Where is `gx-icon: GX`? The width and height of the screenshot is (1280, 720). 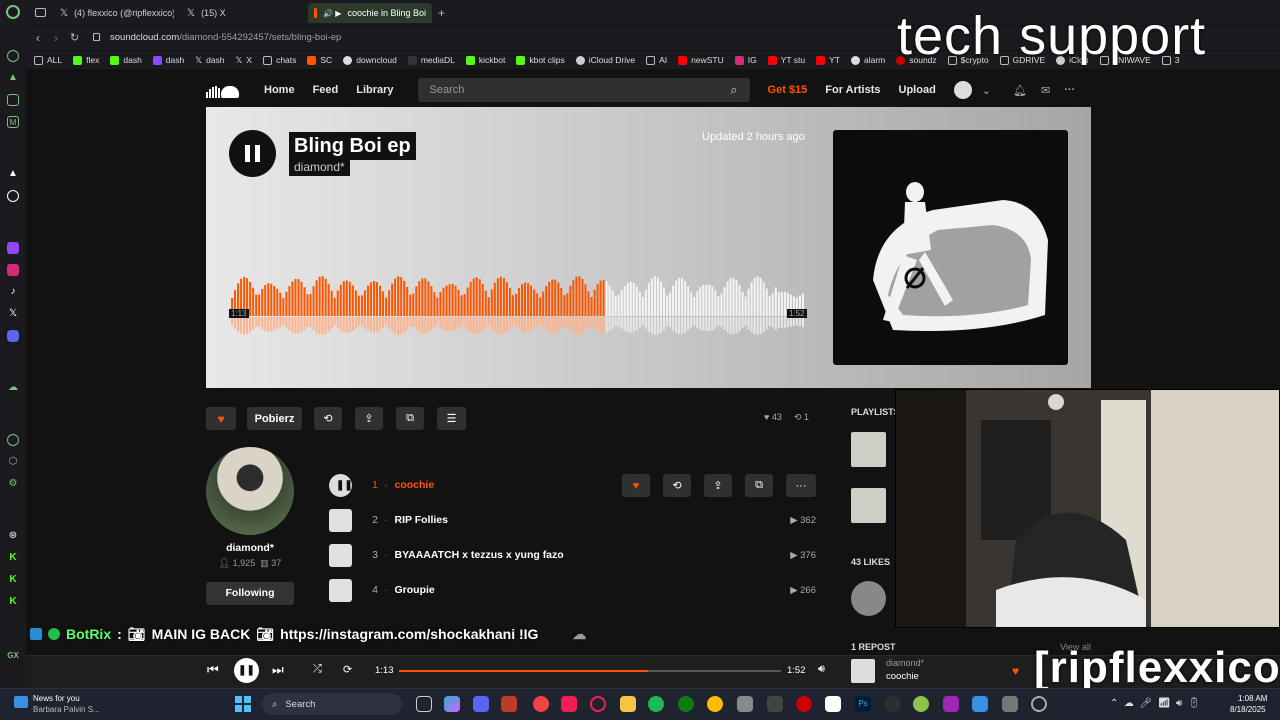 gx-icon: GX is located at coordinates (13, 656).